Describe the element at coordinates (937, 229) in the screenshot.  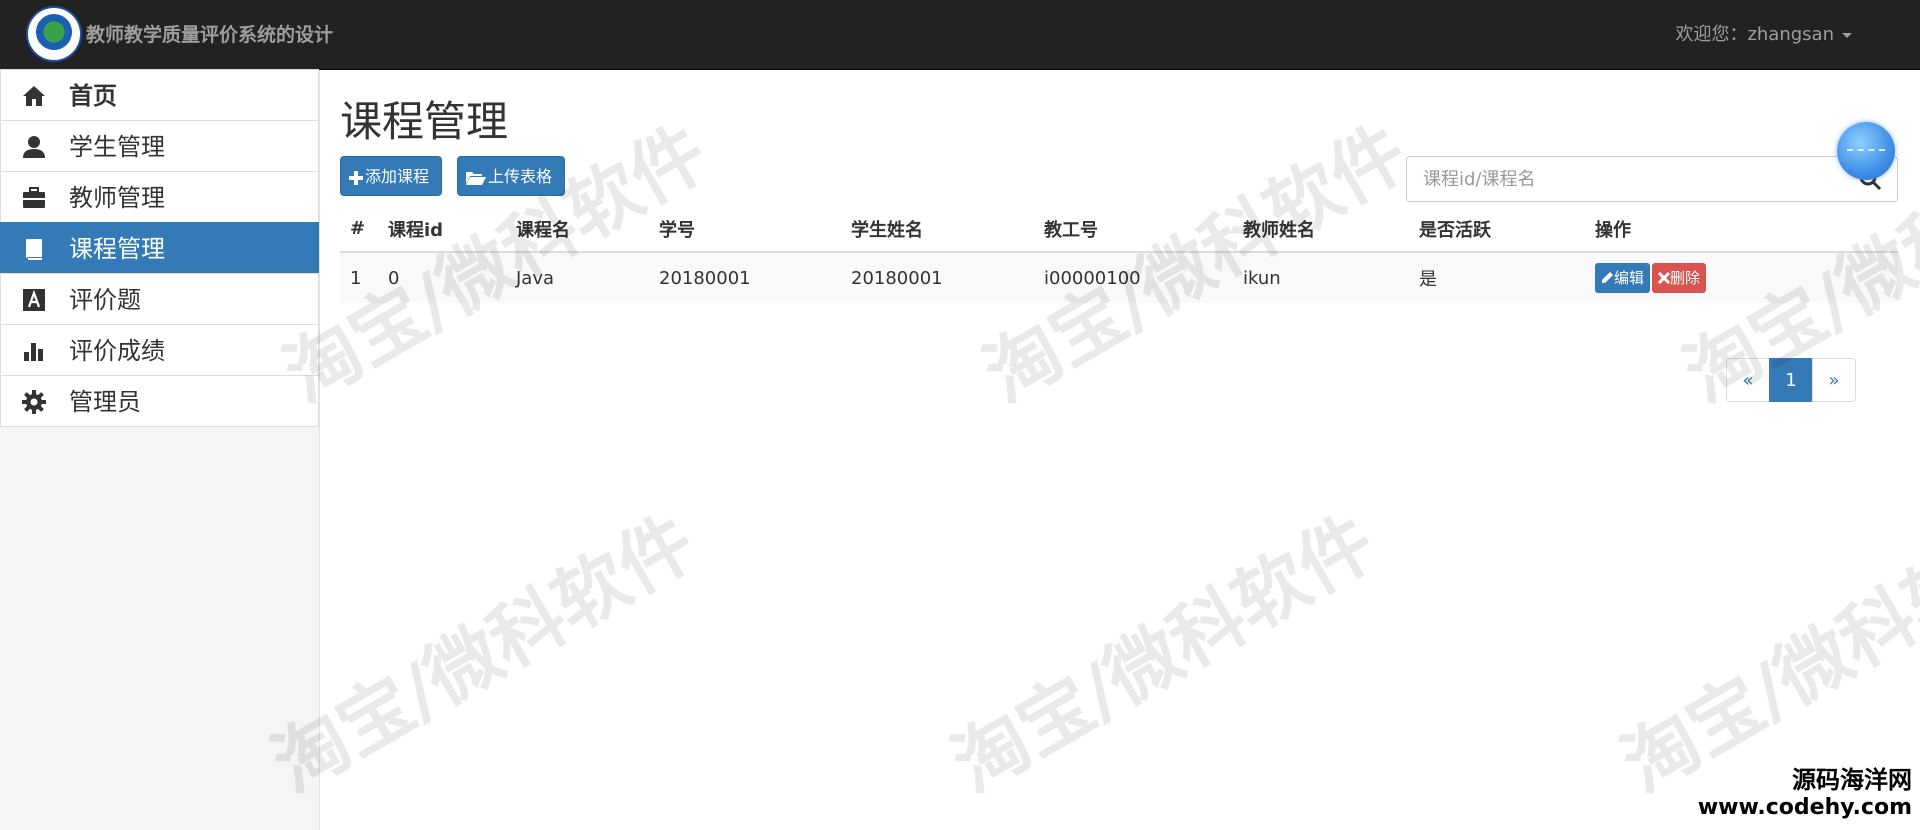
I see `column-header: 学生姓名` at that location.